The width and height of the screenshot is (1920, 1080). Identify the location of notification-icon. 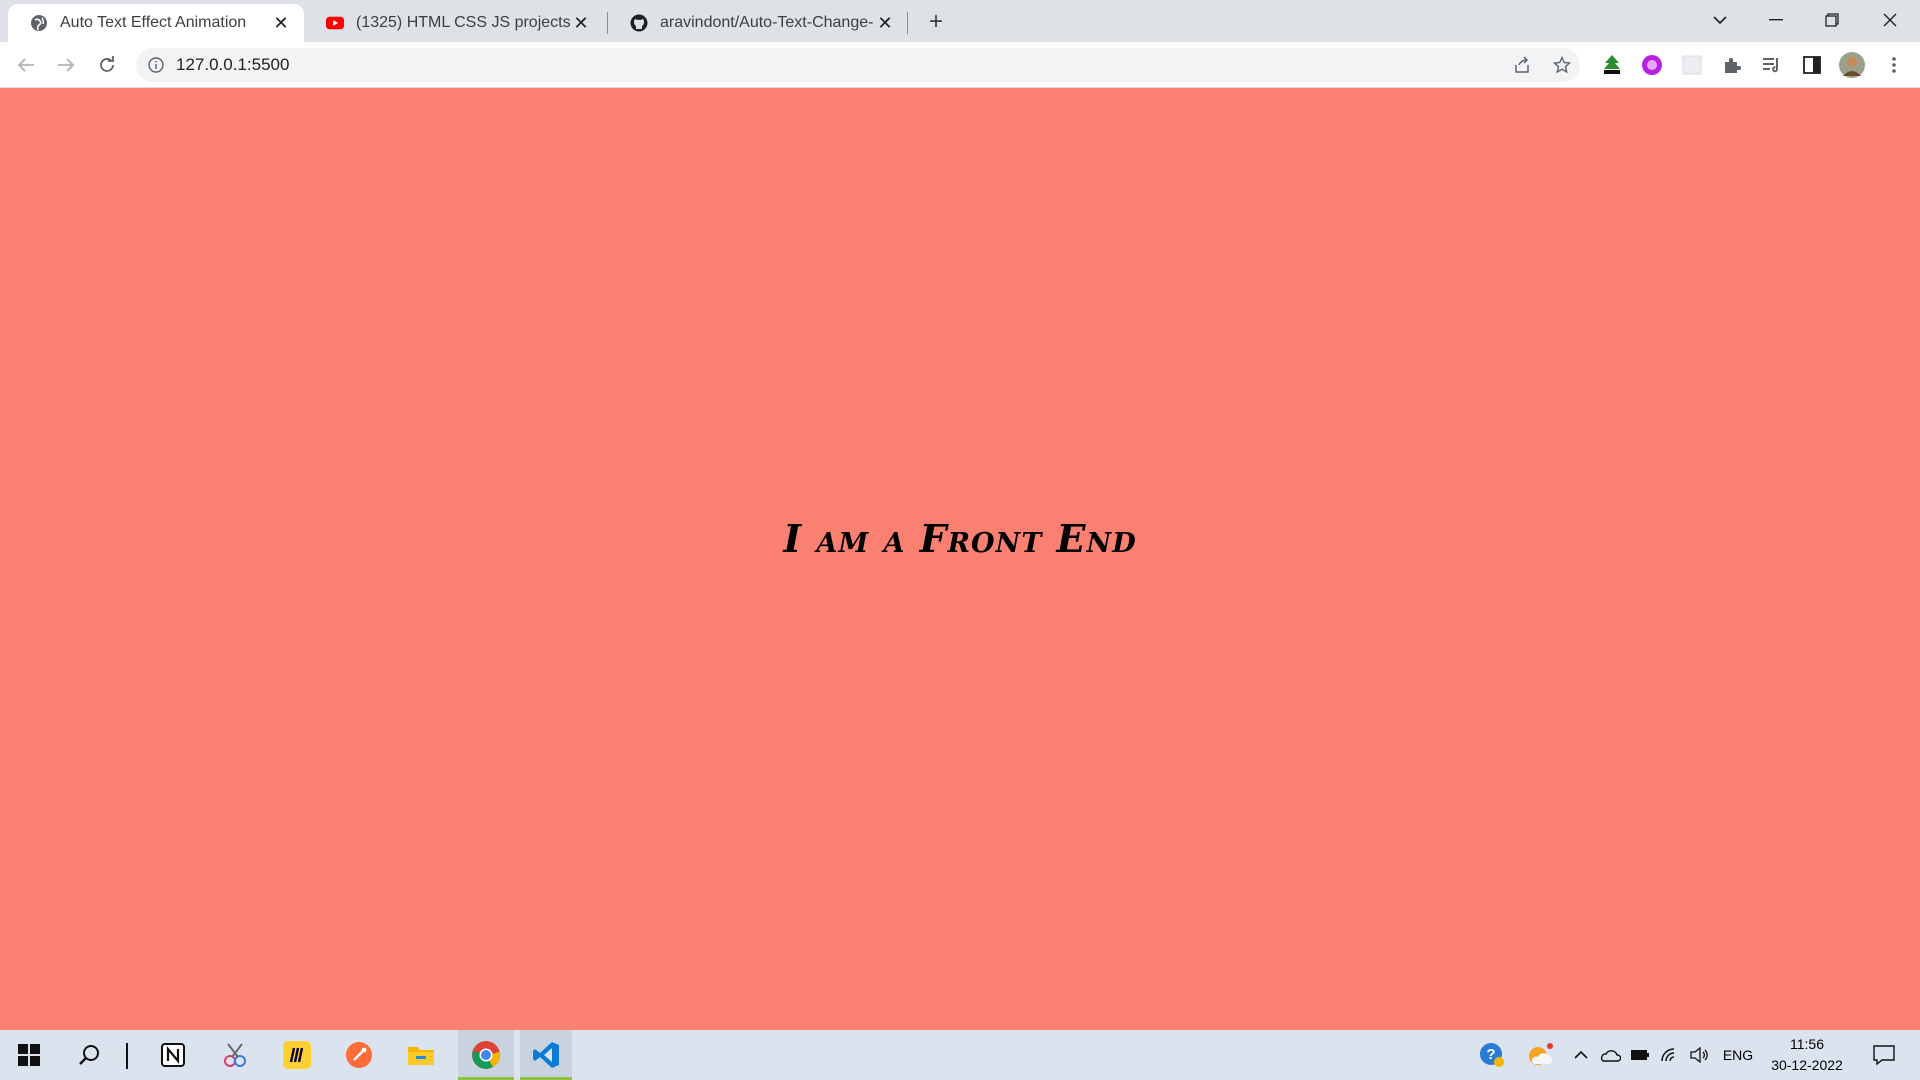
(1884, 1055).